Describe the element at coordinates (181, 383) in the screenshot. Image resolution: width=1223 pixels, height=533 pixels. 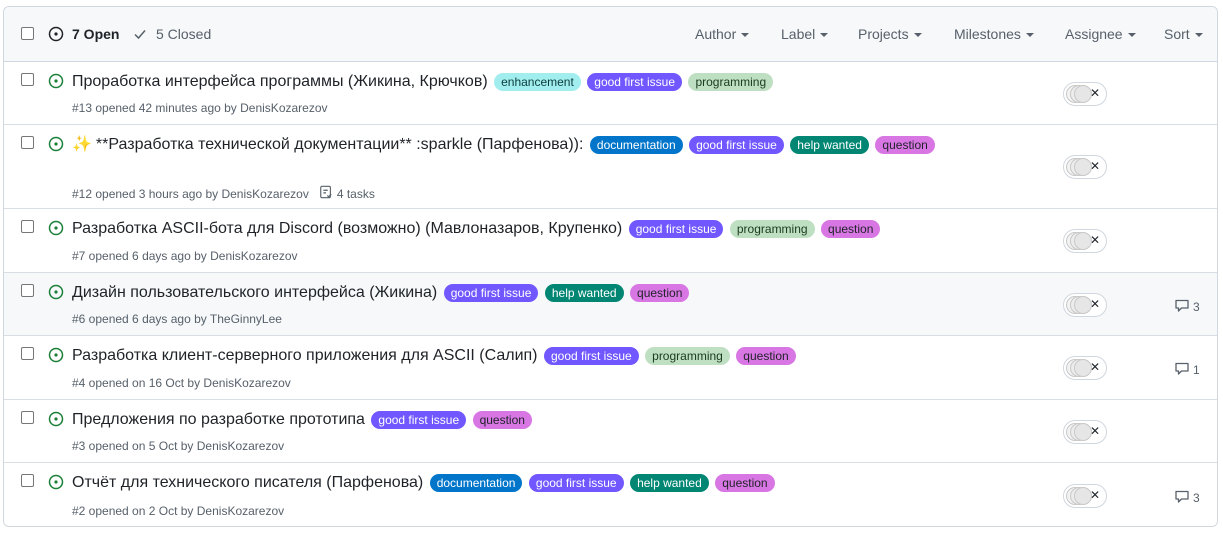
I see `issue-meta: #4 opened on 16 Oct by DenisKozarezov` at that location.